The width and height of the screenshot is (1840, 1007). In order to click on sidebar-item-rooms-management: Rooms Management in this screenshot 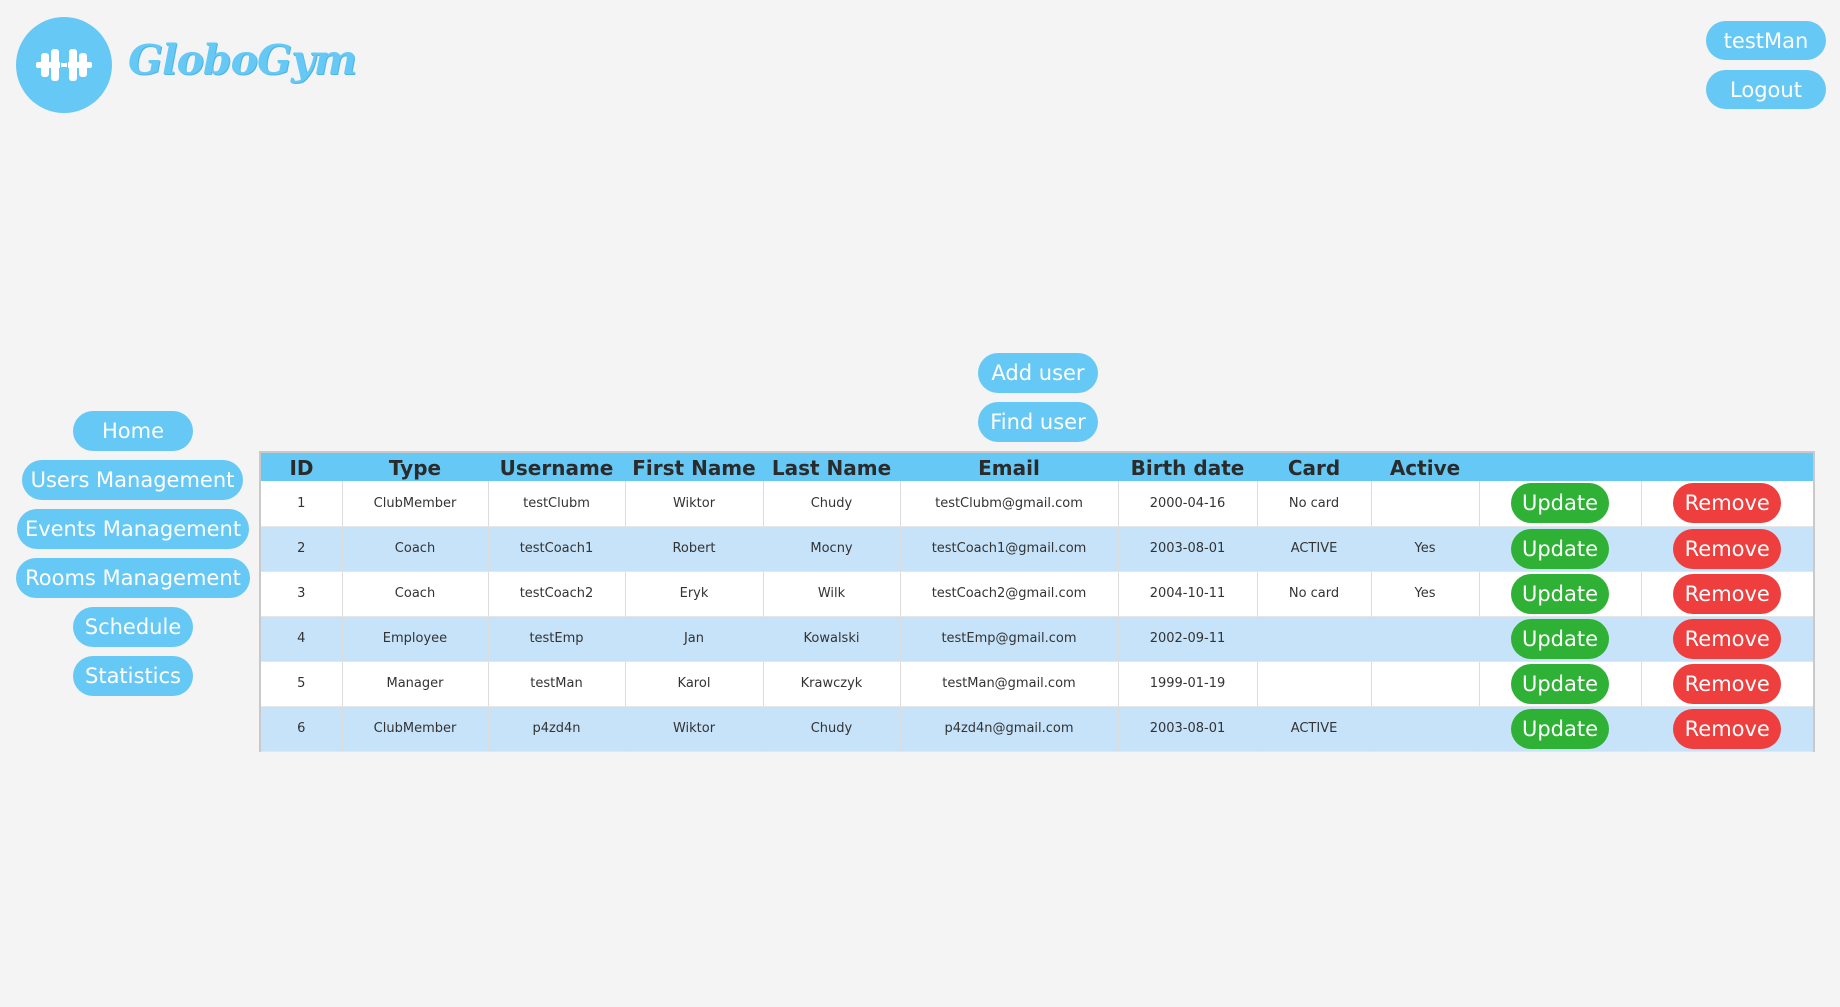, I will do `click(133, 578)`.